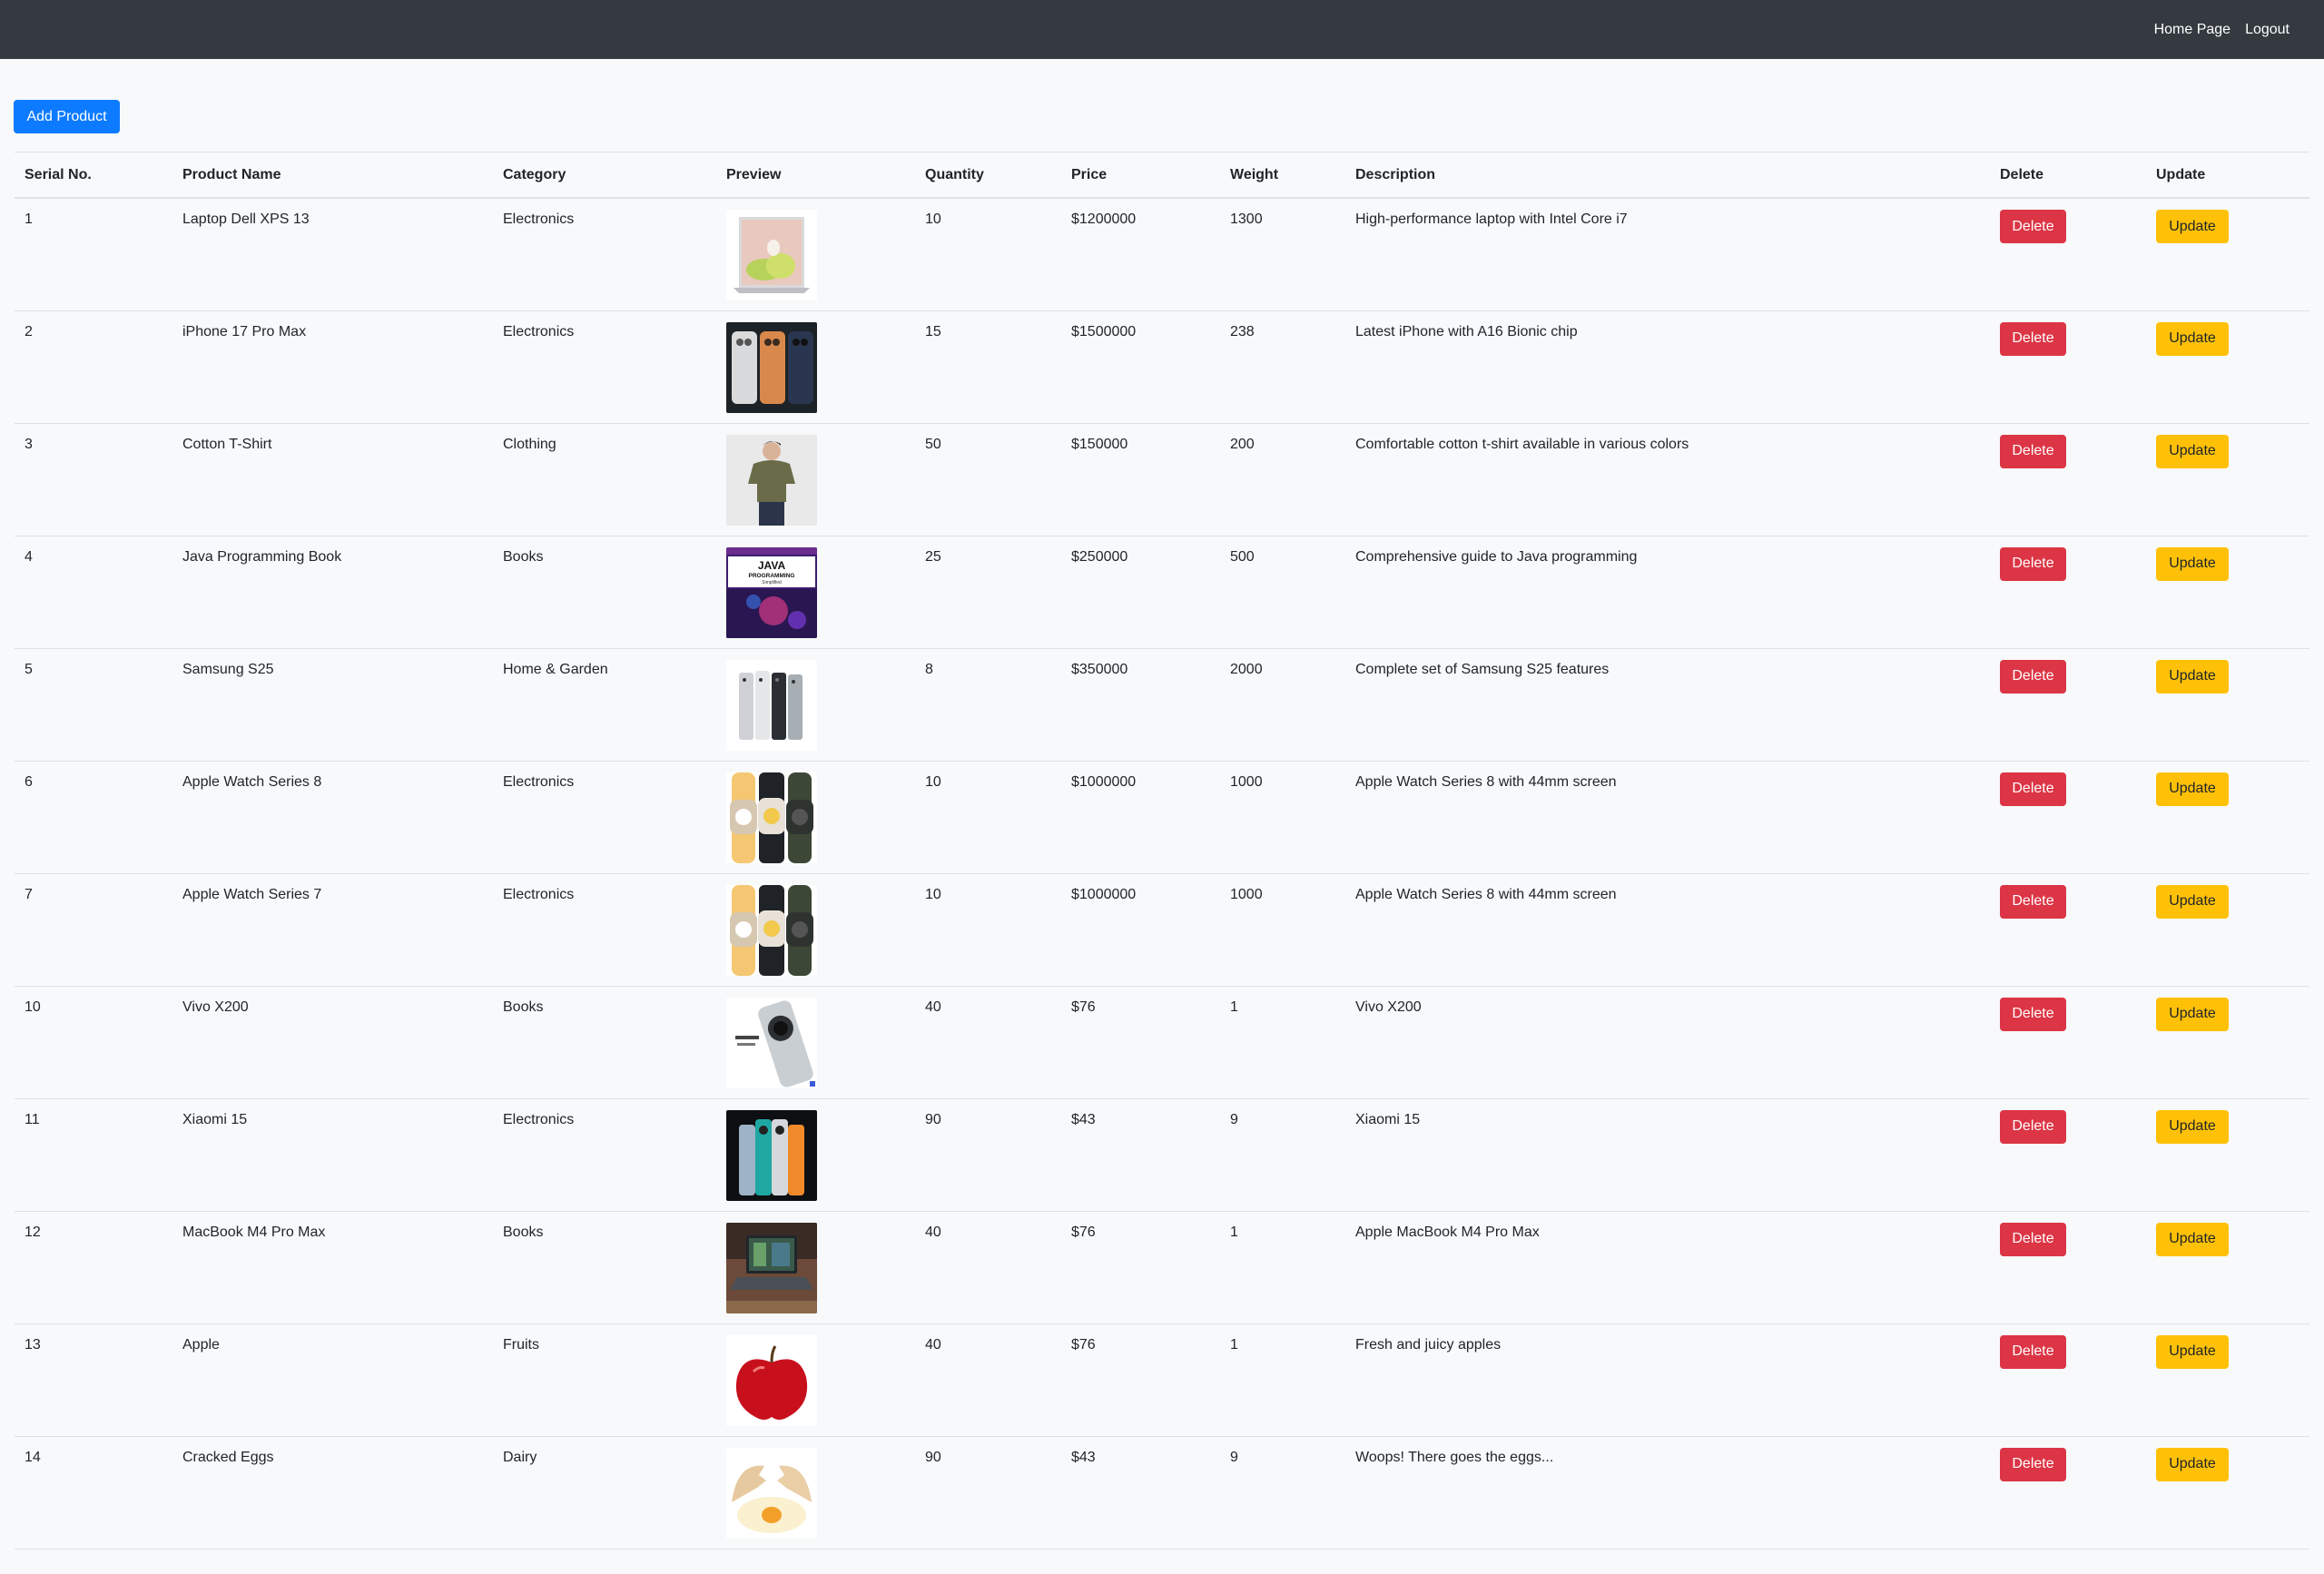  I want to click on weight-cell: 200, so click(1282, 479).